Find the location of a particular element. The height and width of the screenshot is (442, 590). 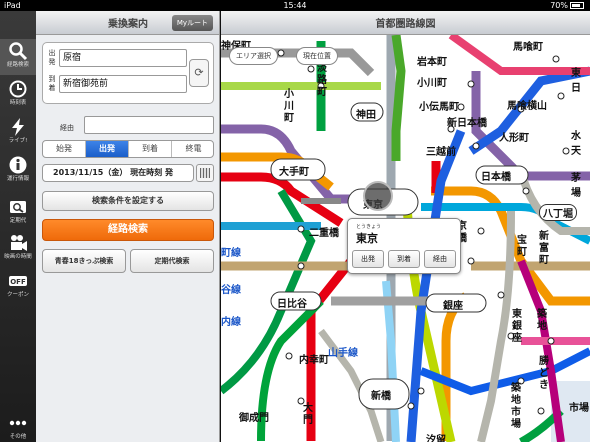

mode-arrival: 到着 is located at coordinates (150, 149).